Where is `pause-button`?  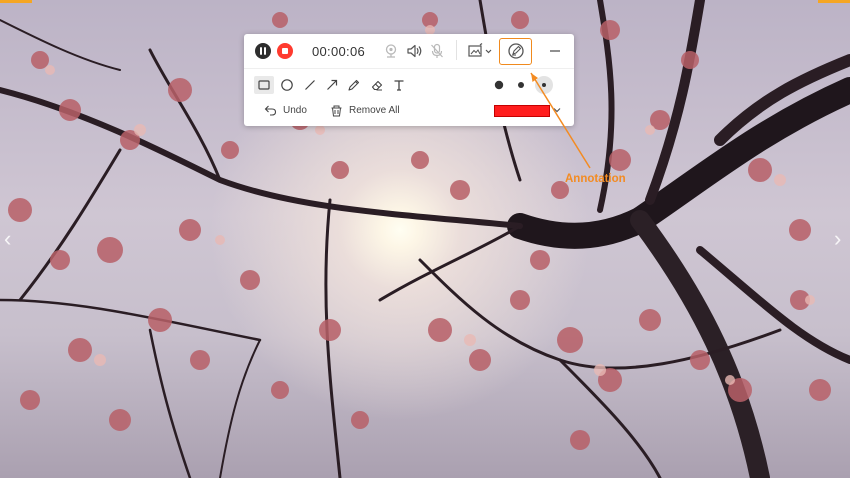 pause-button is located at coordinates (263, 51).